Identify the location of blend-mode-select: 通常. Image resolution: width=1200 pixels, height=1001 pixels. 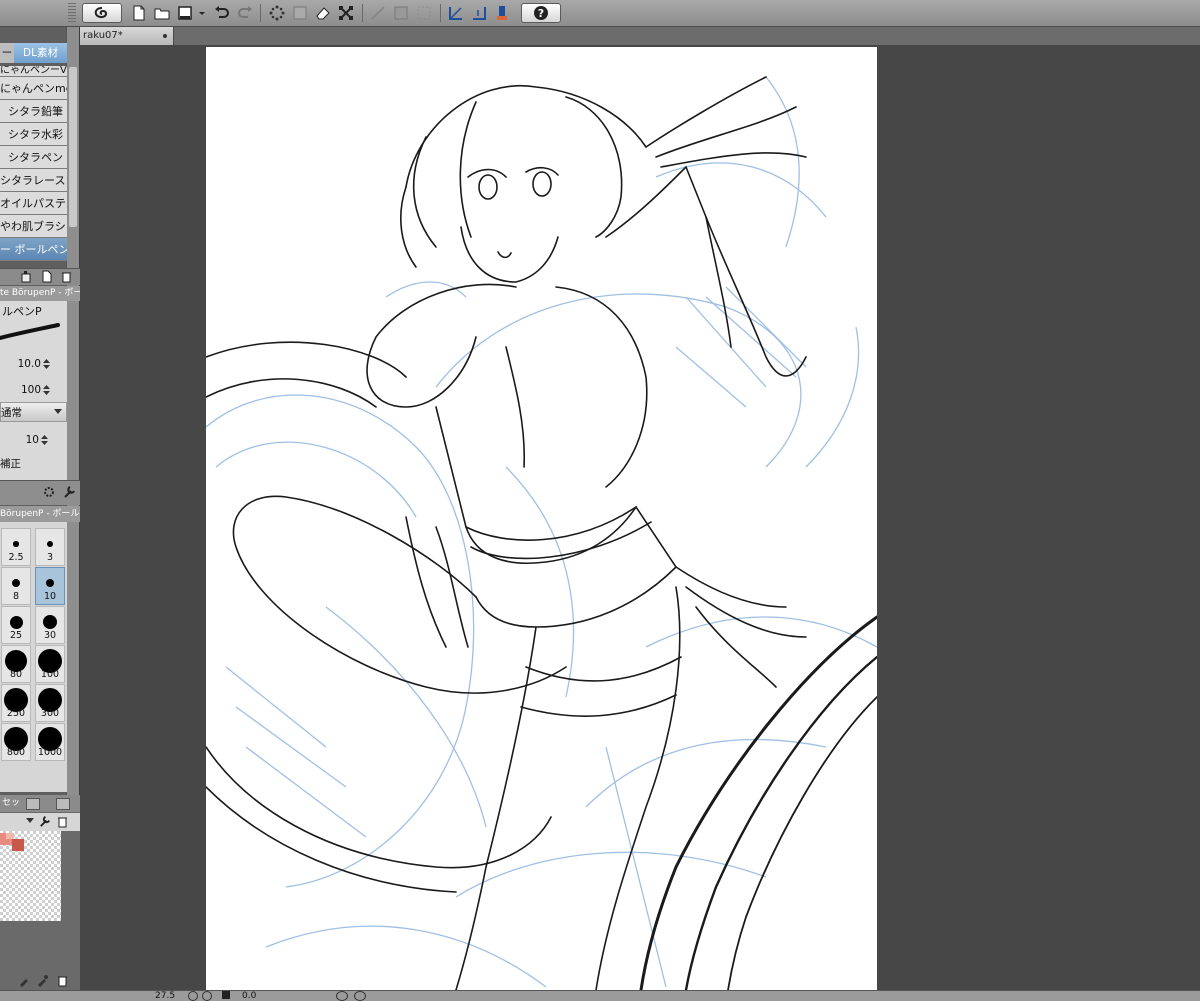
(33, 412).